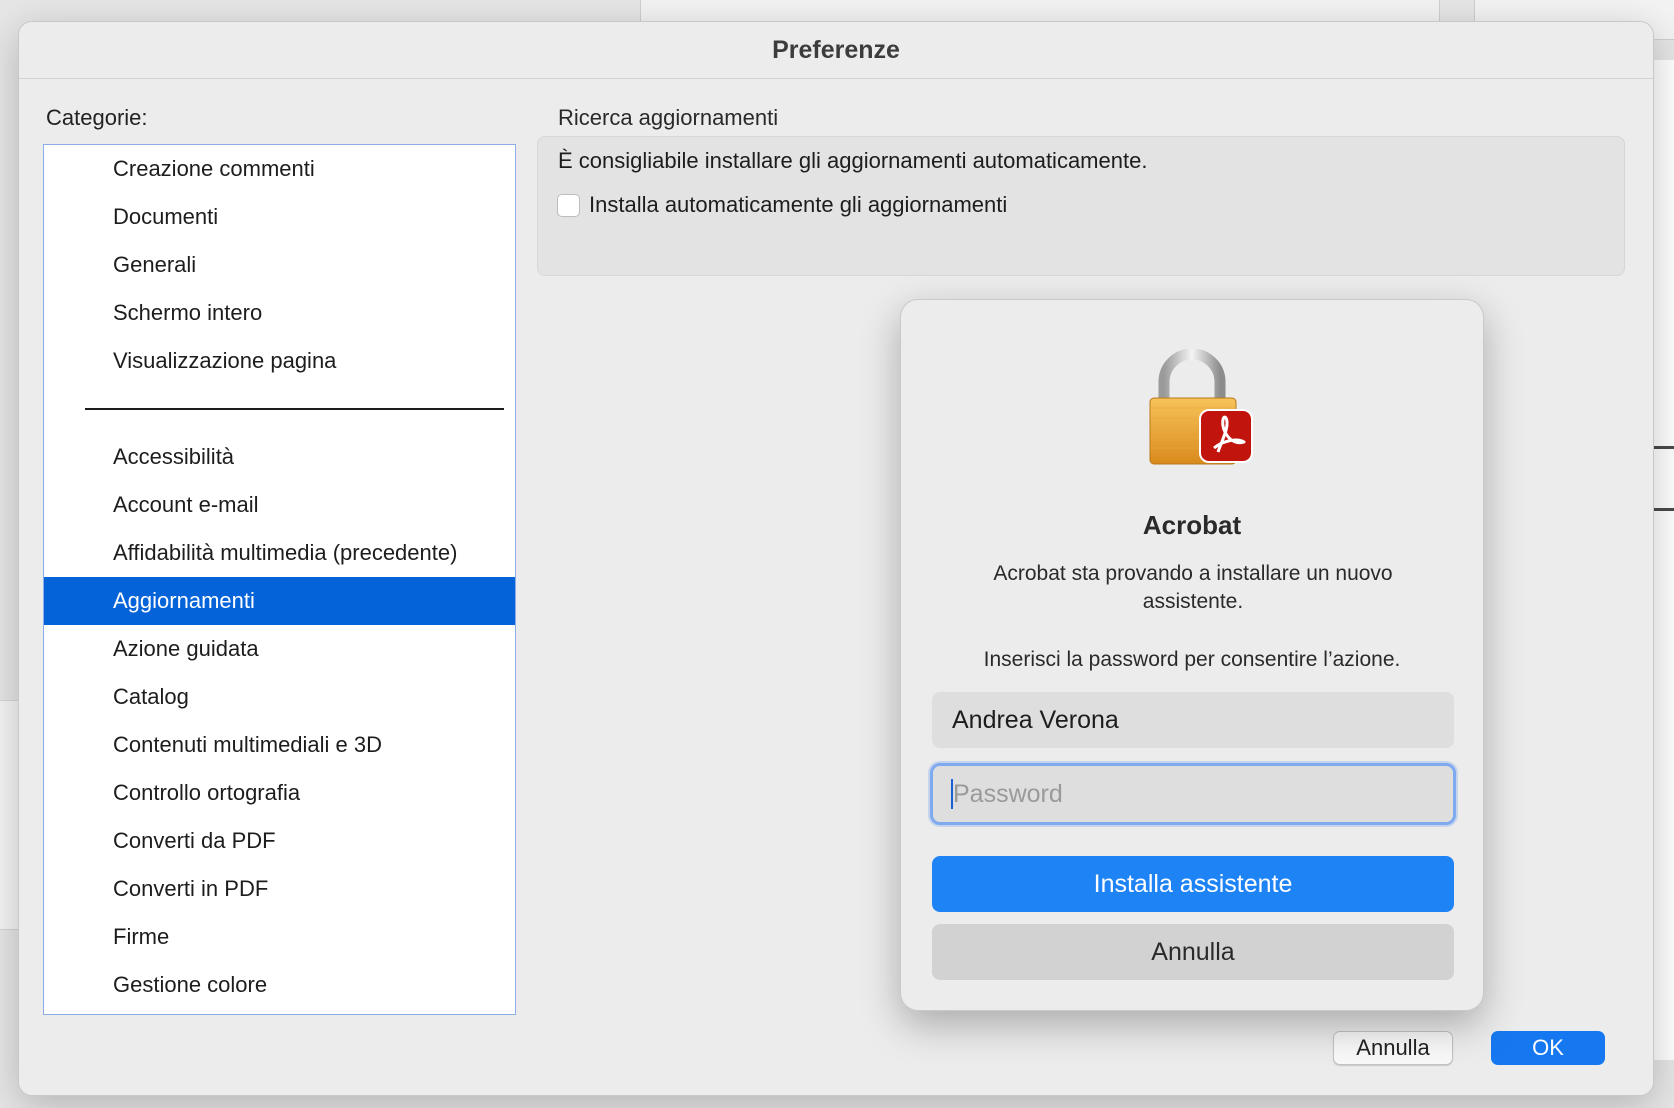 This screenshot has width=1674, height=1108. What do you see at coordinates (279, 985) in the screenshot?
I see `category-item: Gestione colore` at bounding box center [279, 985].